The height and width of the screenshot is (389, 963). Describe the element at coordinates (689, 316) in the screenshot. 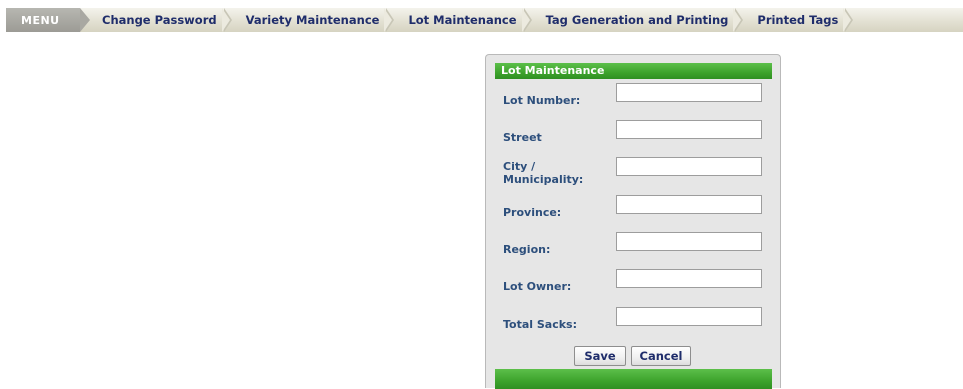

I see `total-sacks-input` at that location.